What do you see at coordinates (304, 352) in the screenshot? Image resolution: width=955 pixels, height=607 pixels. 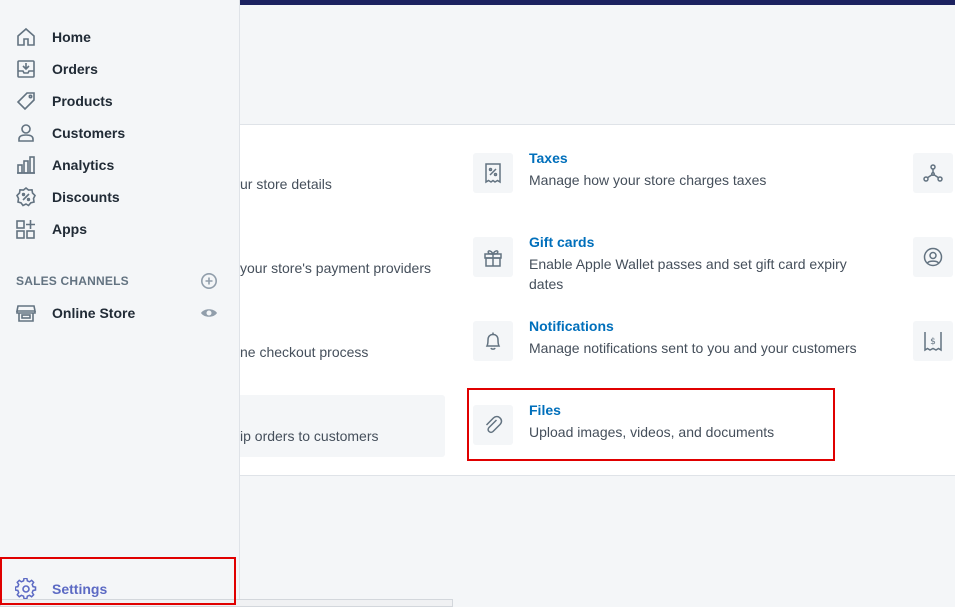 I see `checkout-description: ne checkout process` at bounding box center [304, 352].